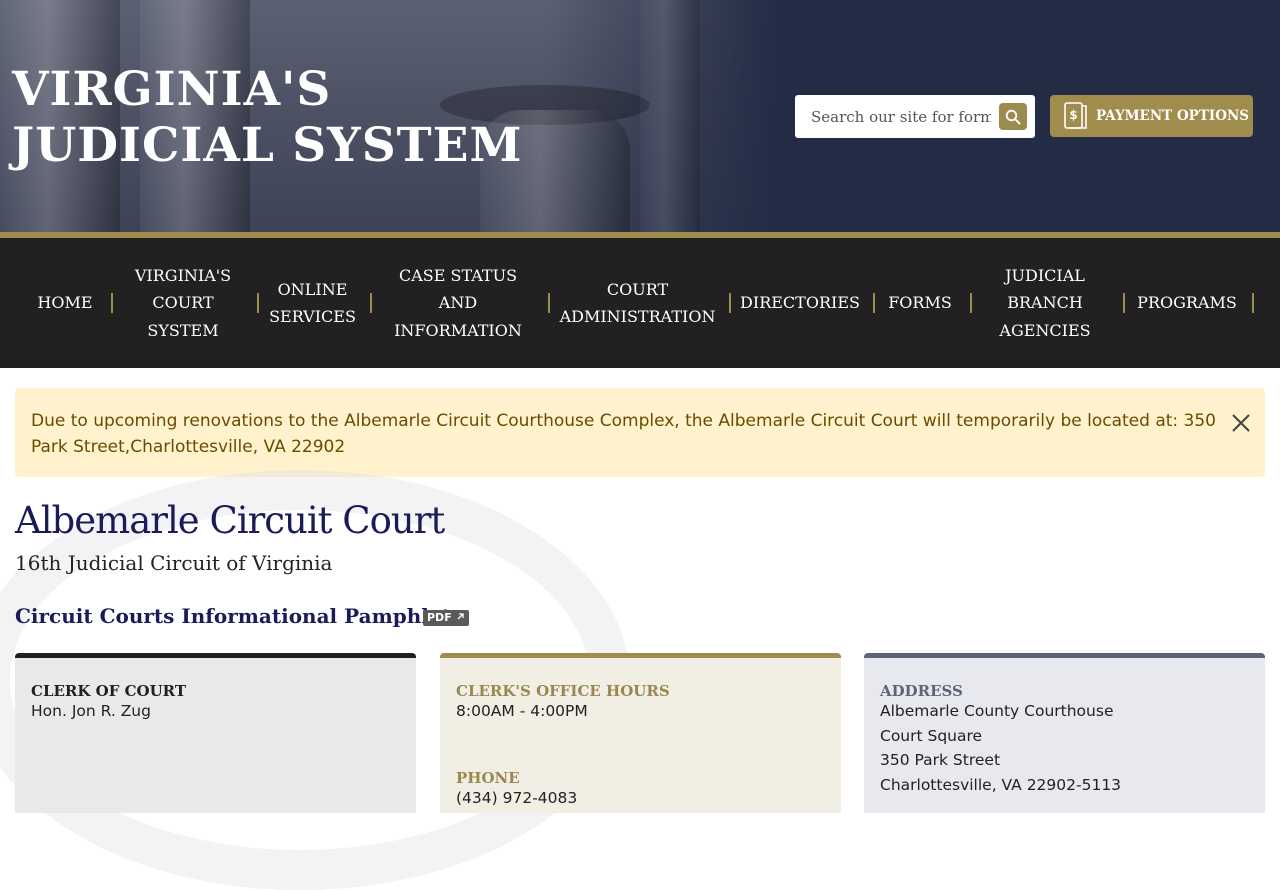  Describe the element at coordinates (215, 733) in the screenshot. I see `clerk-card: CLERK OF COURT Hon. Jon R. Zug` at that location.